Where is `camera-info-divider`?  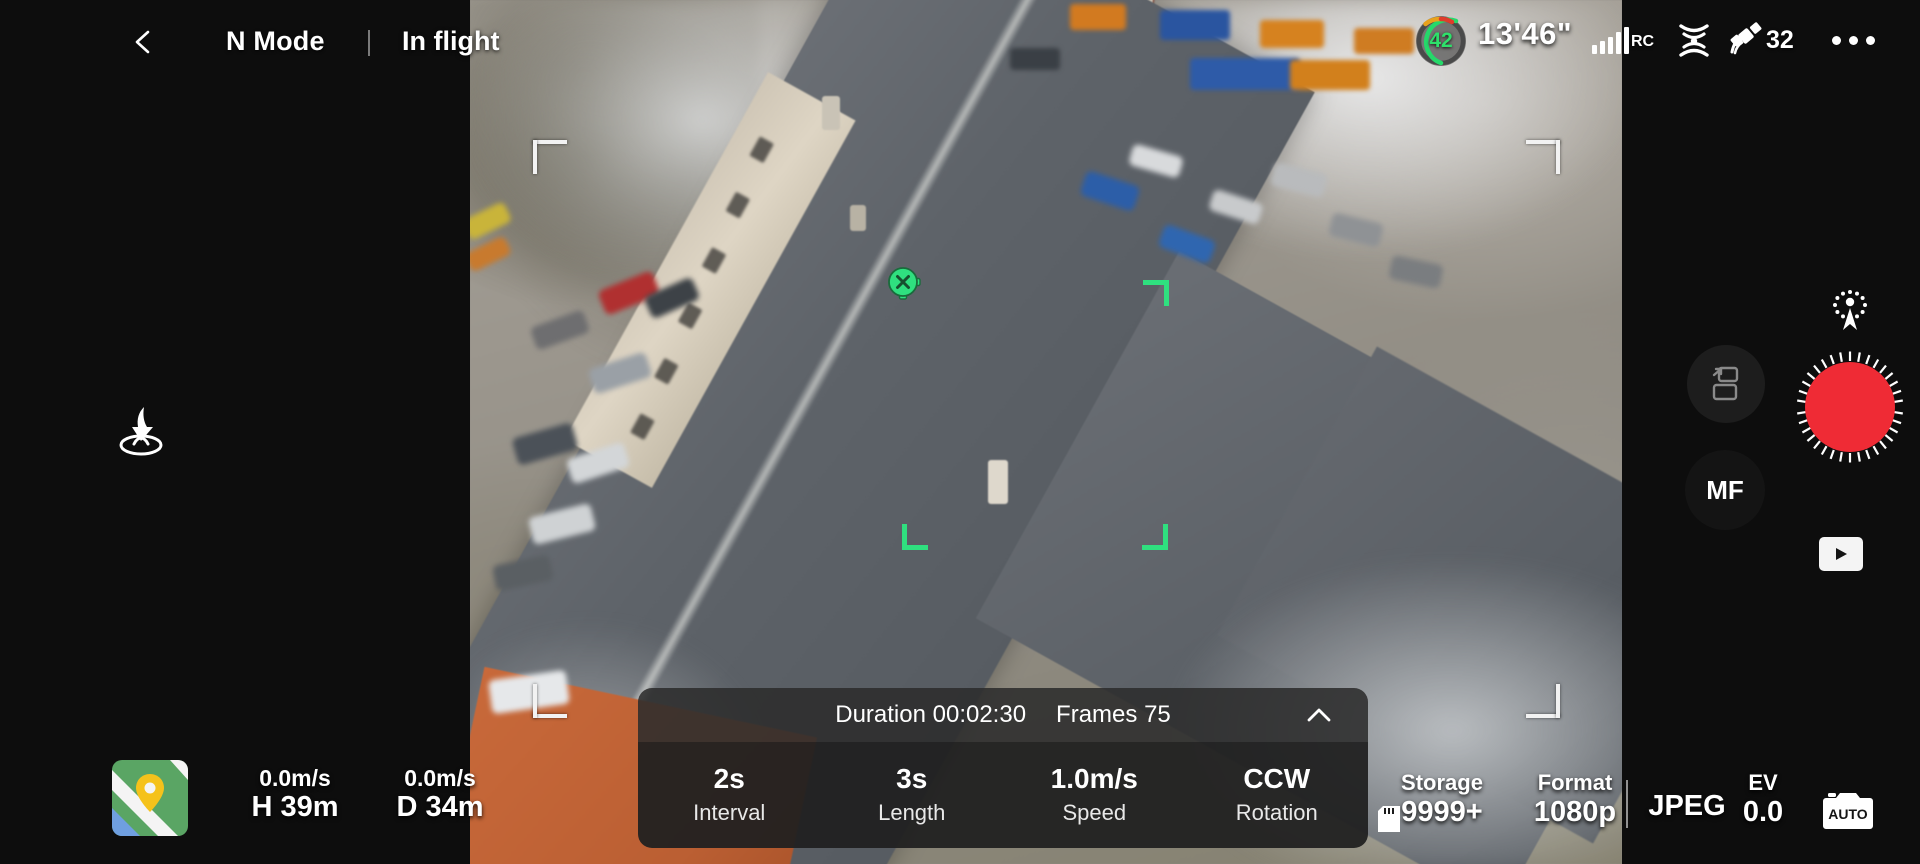 camera-info-divider is located at coordinates (1627, 804).